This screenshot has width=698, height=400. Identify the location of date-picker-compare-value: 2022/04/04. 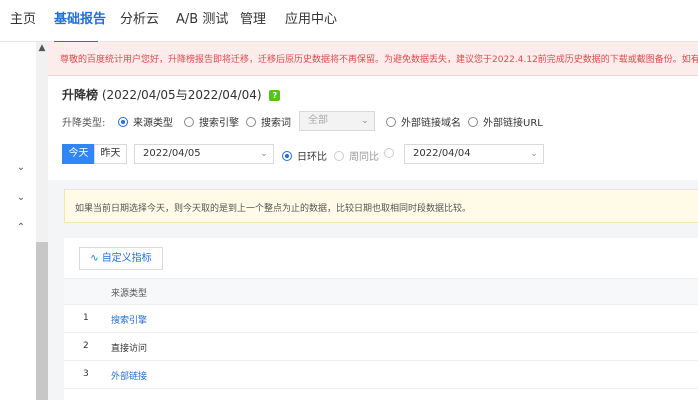
(442, 153).